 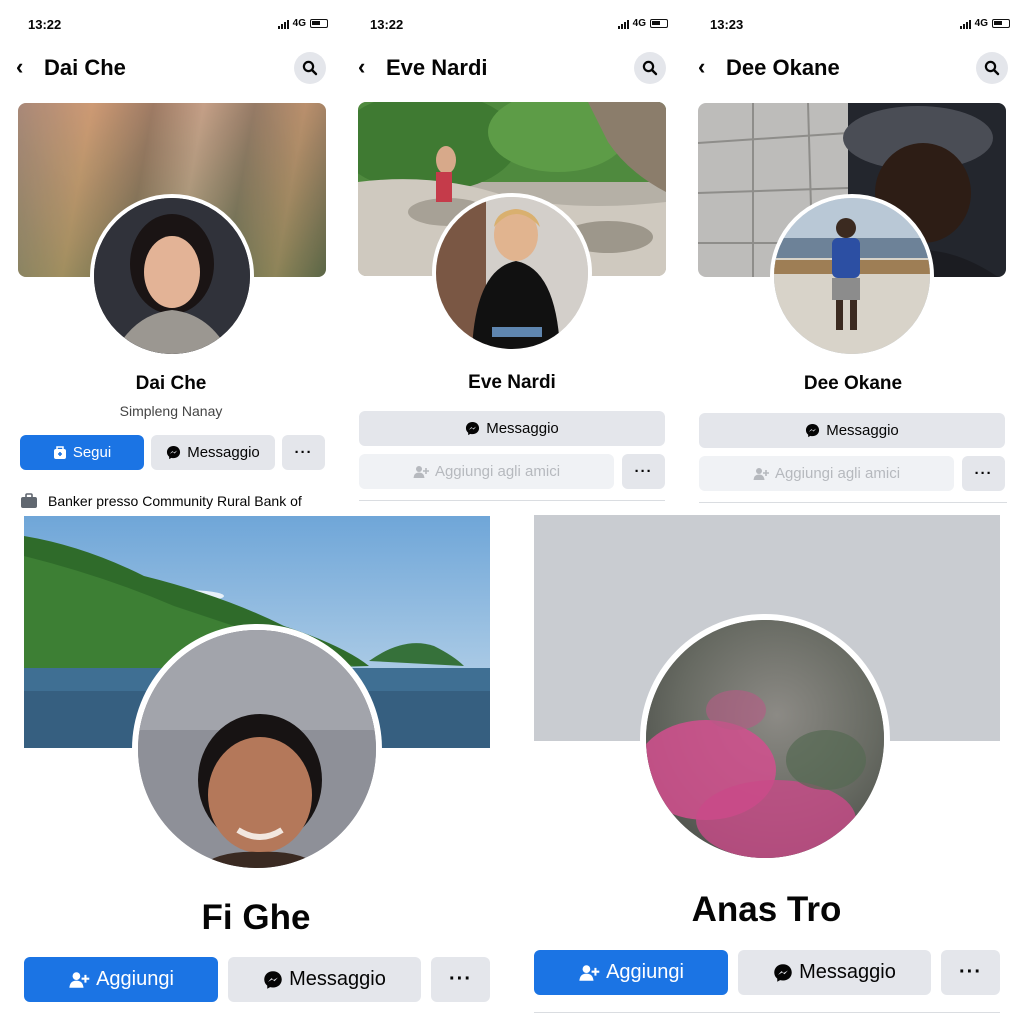 I want to click on profile-name: Fi Ghe, so click(x=256, y=917).